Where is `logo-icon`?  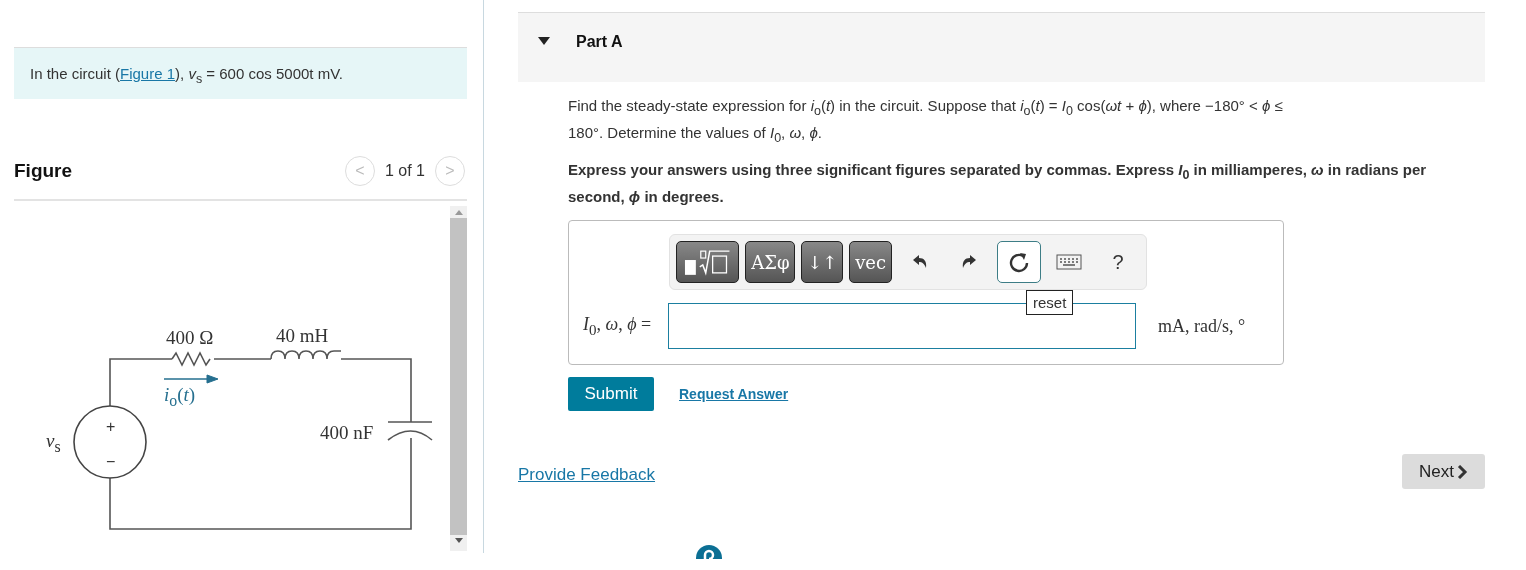
logo-icon is located at coordinates (709, 552).